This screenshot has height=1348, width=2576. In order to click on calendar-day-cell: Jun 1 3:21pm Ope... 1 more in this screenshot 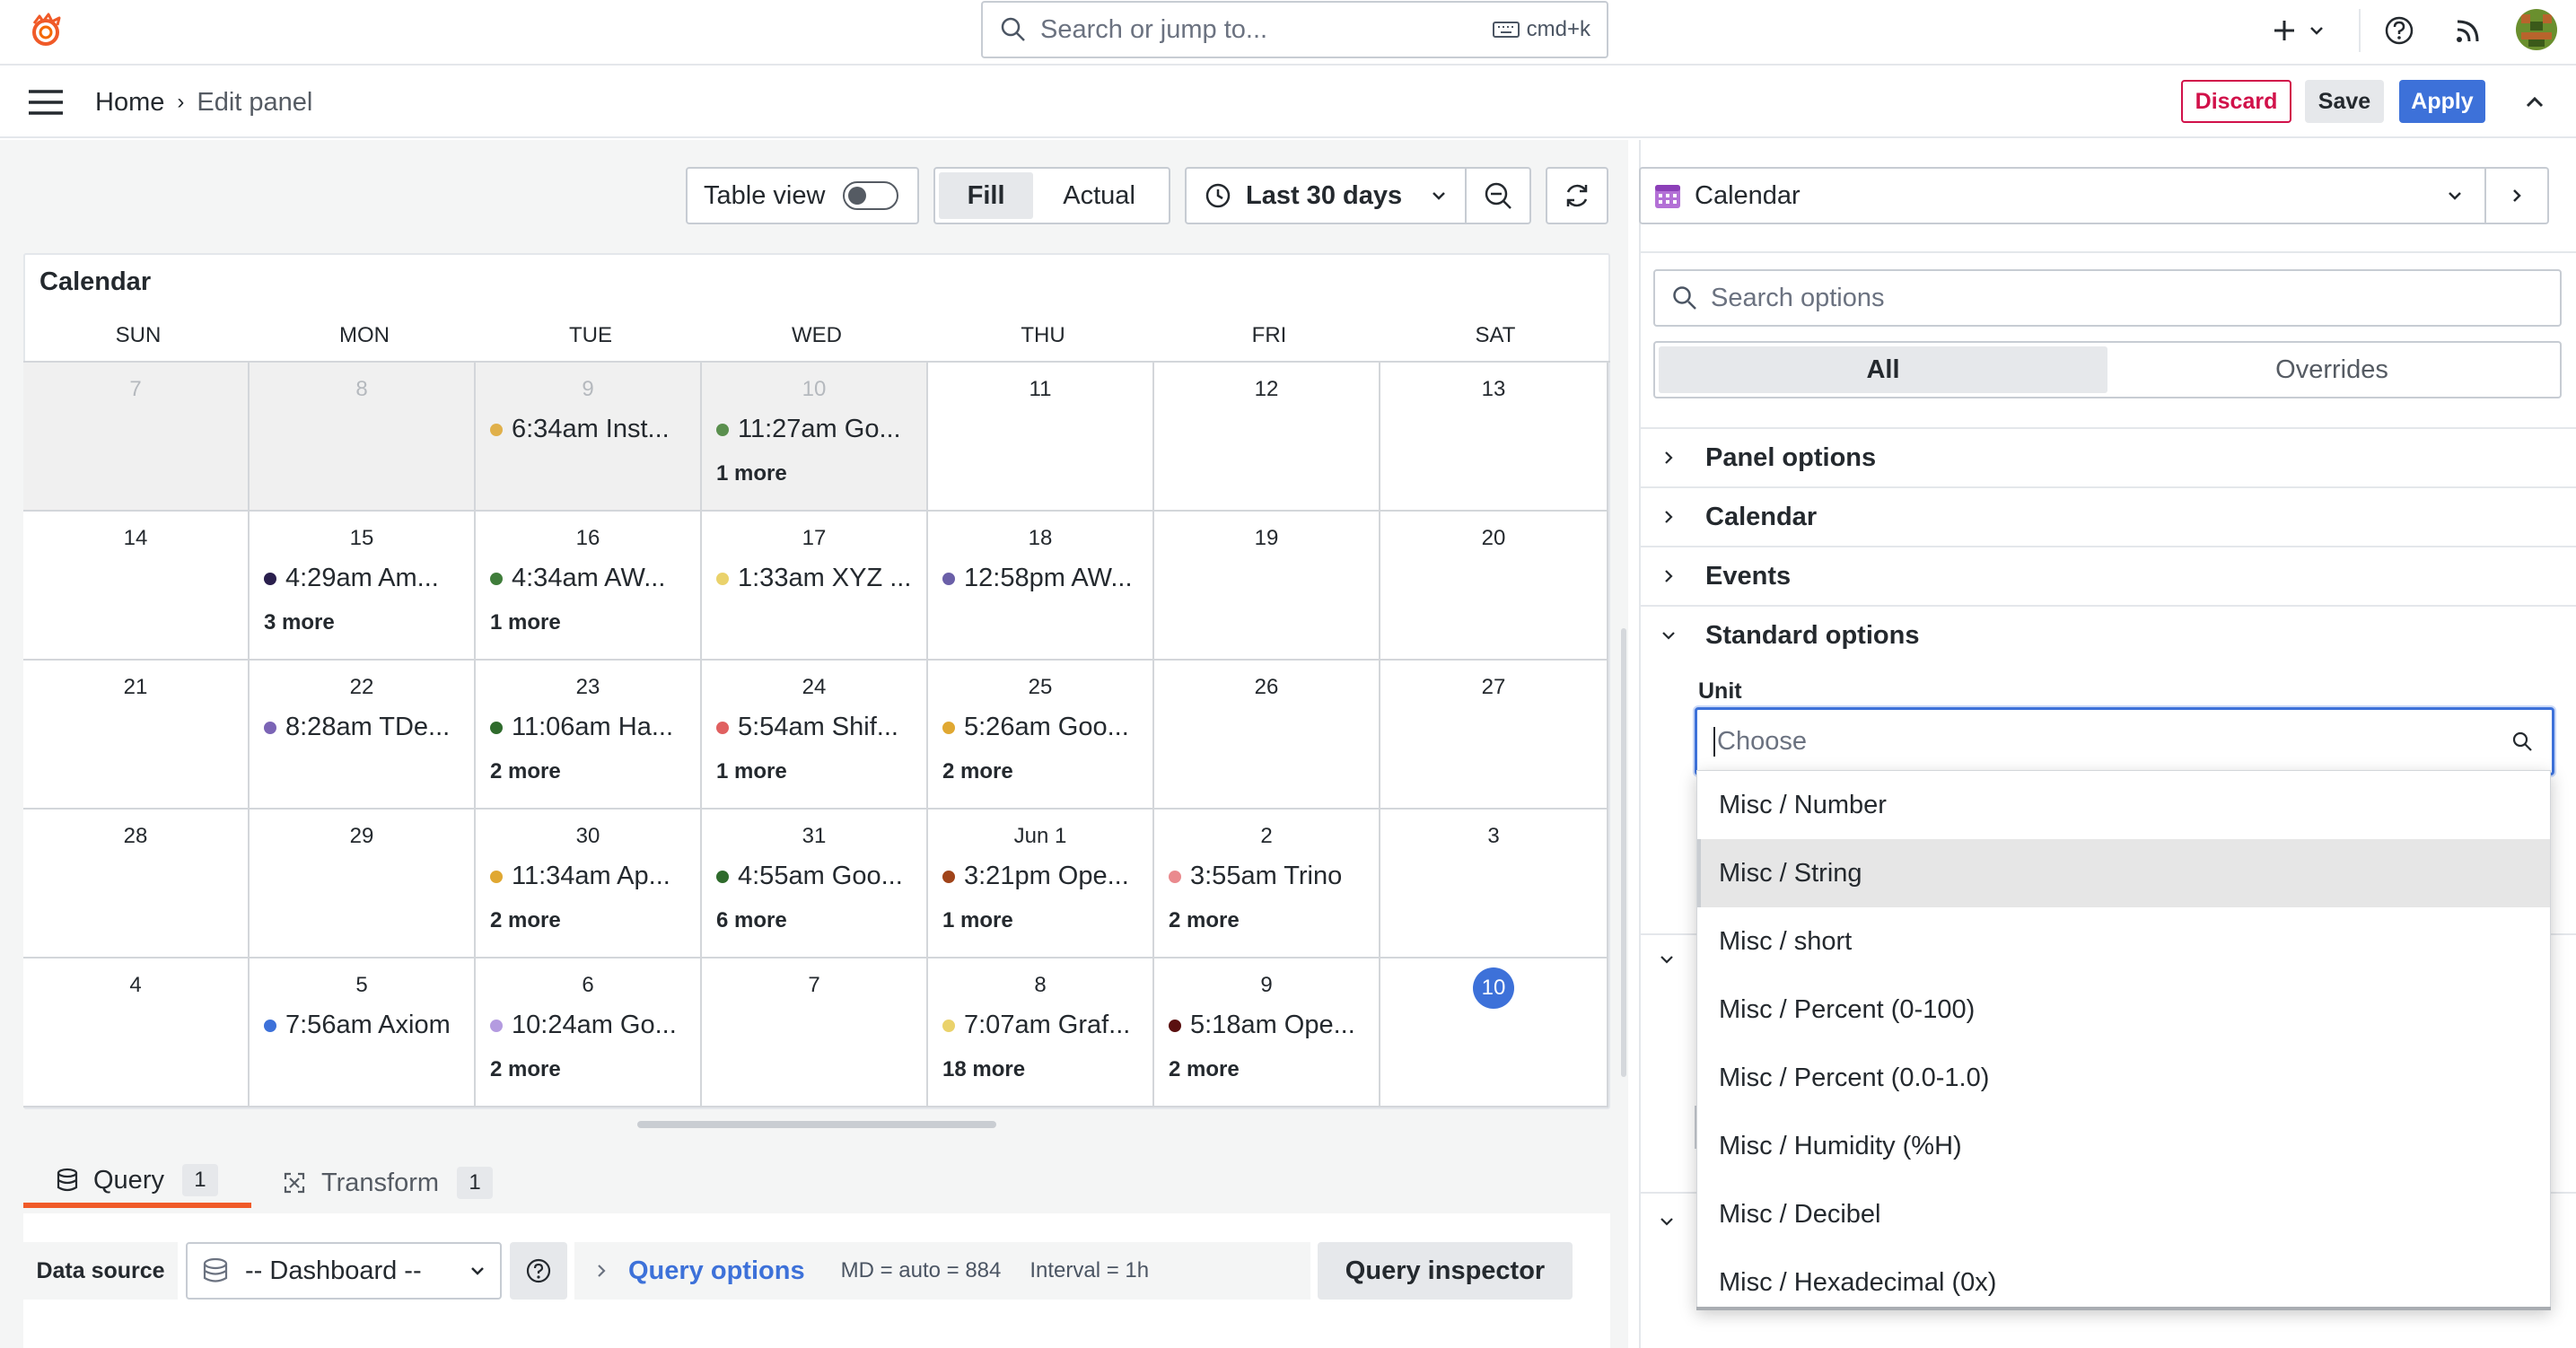, I will do `click(1041, 884)`.